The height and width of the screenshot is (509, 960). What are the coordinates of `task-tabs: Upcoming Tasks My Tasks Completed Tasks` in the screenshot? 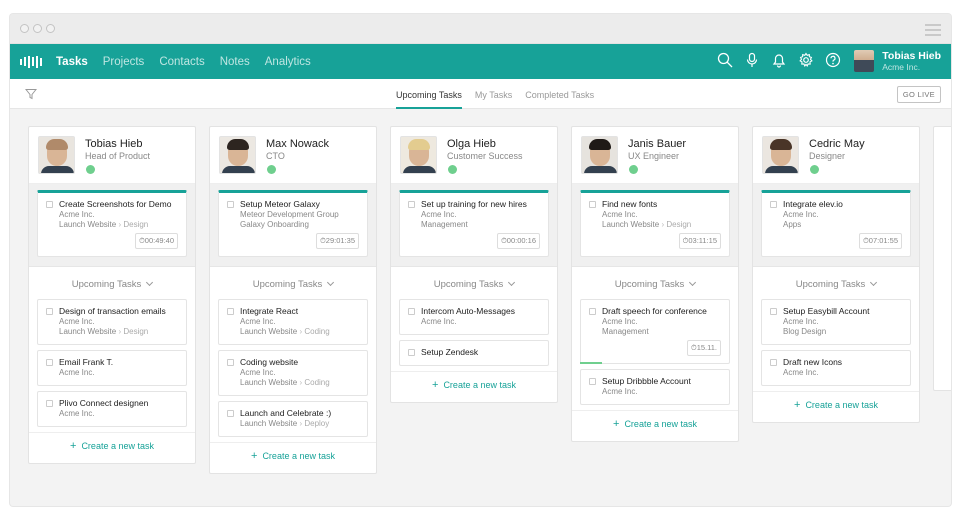 It's located at (495, 94).